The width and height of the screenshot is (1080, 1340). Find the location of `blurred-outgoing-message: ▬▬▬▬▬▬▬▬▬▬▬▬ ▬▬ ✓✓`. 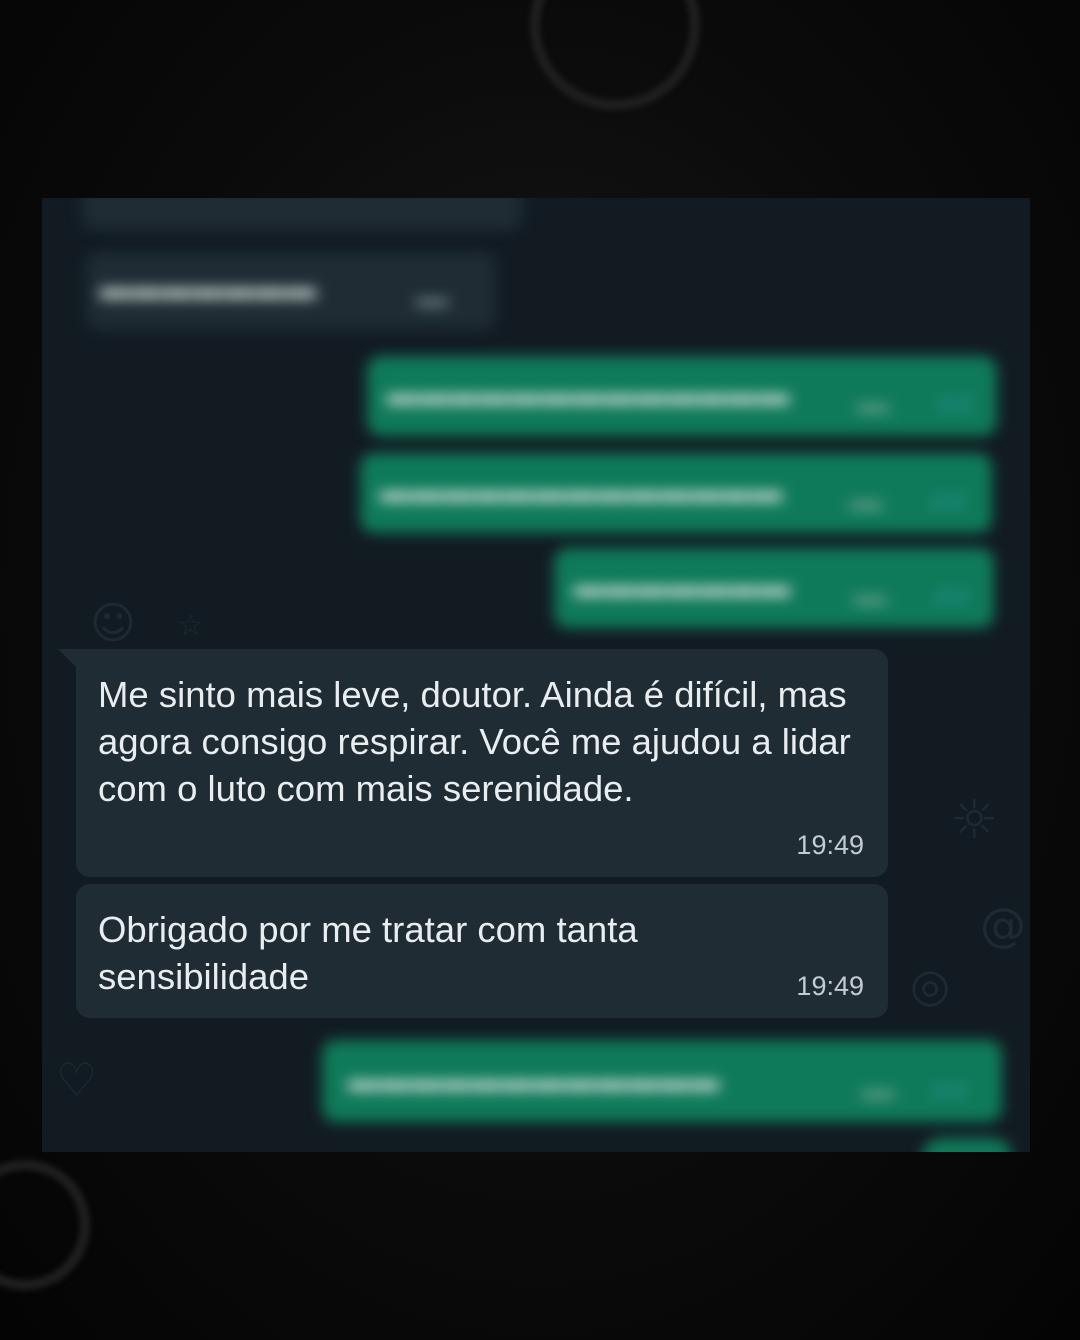

blurred-outgoing-message: ▬▬▬▬▬▬▬▬▬▬▬▬ ▬▬ ✓✓ is located at coordinates (662, 1081).